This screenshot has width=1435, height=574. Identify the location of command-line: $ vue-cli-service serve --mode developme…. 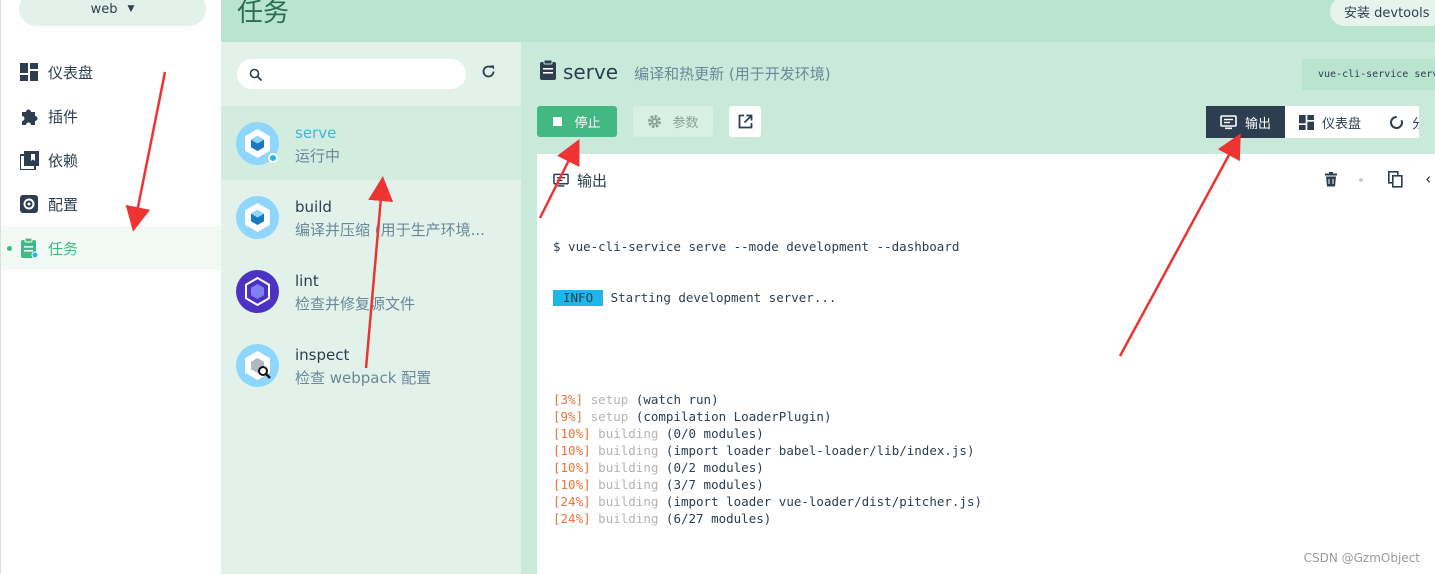
(756, 246).